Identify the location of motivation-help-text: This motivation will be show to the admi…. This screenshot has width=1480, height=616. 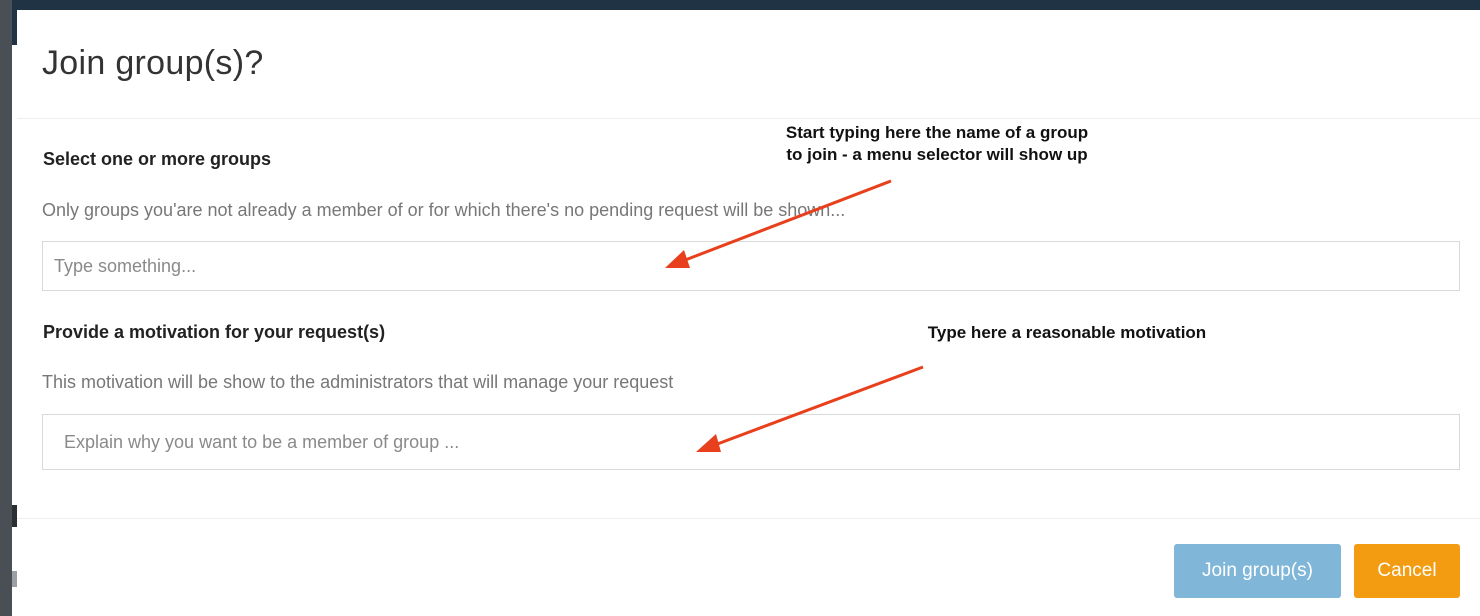
(358, 382).